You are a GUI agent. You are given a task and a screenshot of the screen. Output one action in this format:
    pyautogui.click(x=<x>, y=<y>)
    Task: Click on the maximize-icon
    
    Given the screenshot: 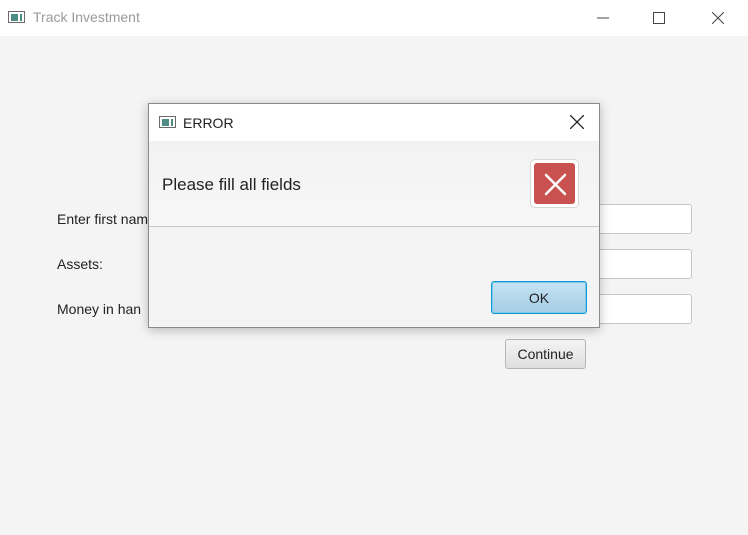 What is the action you would take?
    pyautogui.click(x=659, y=18)
    